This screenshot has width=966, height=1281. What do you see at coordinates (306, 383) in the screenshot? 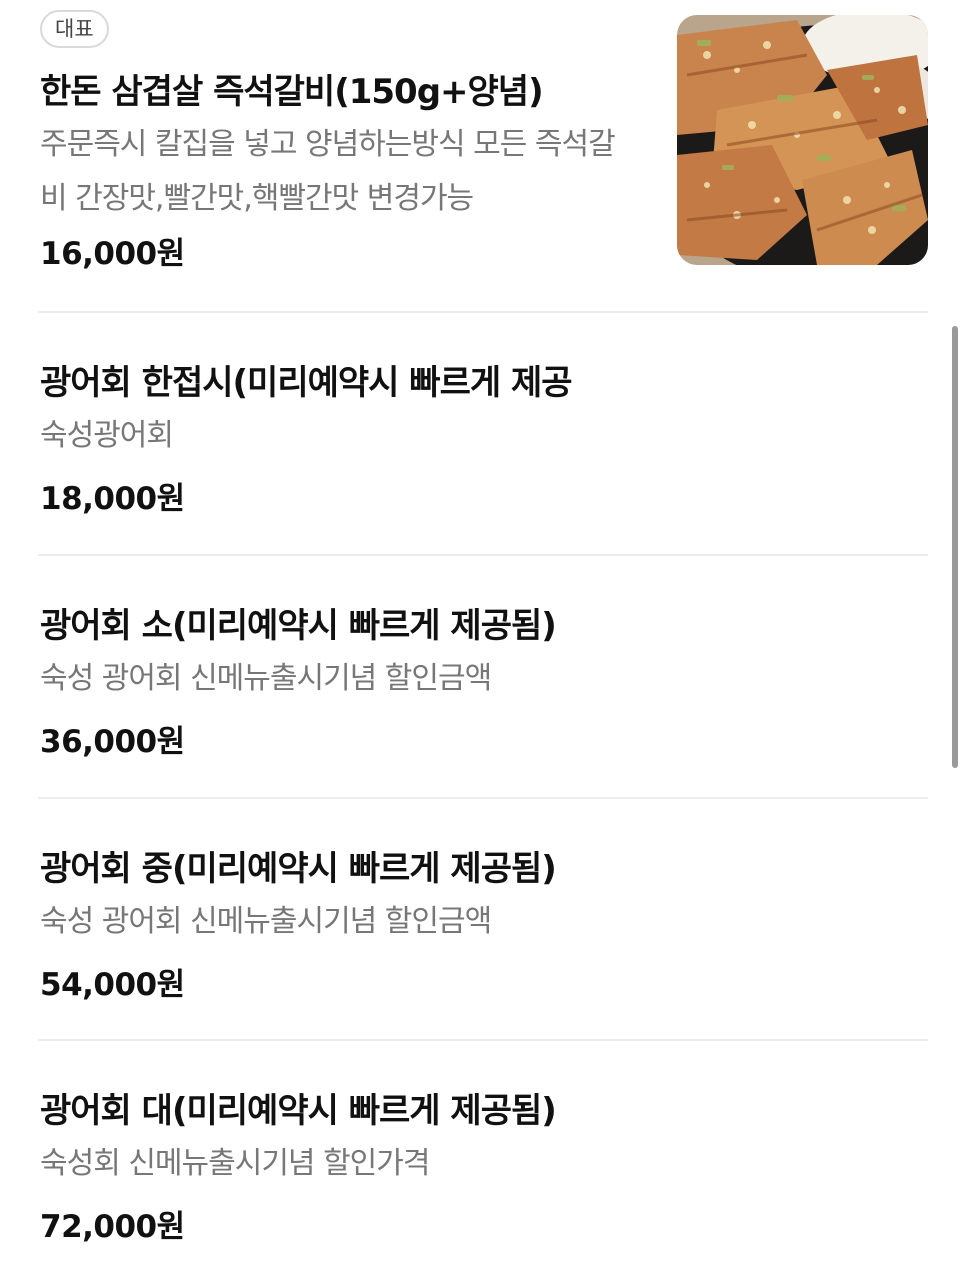
I see `menu-item-name: 광어회 한접시(미리예약시 빠르게 제공` at bounding box center [306, 383].